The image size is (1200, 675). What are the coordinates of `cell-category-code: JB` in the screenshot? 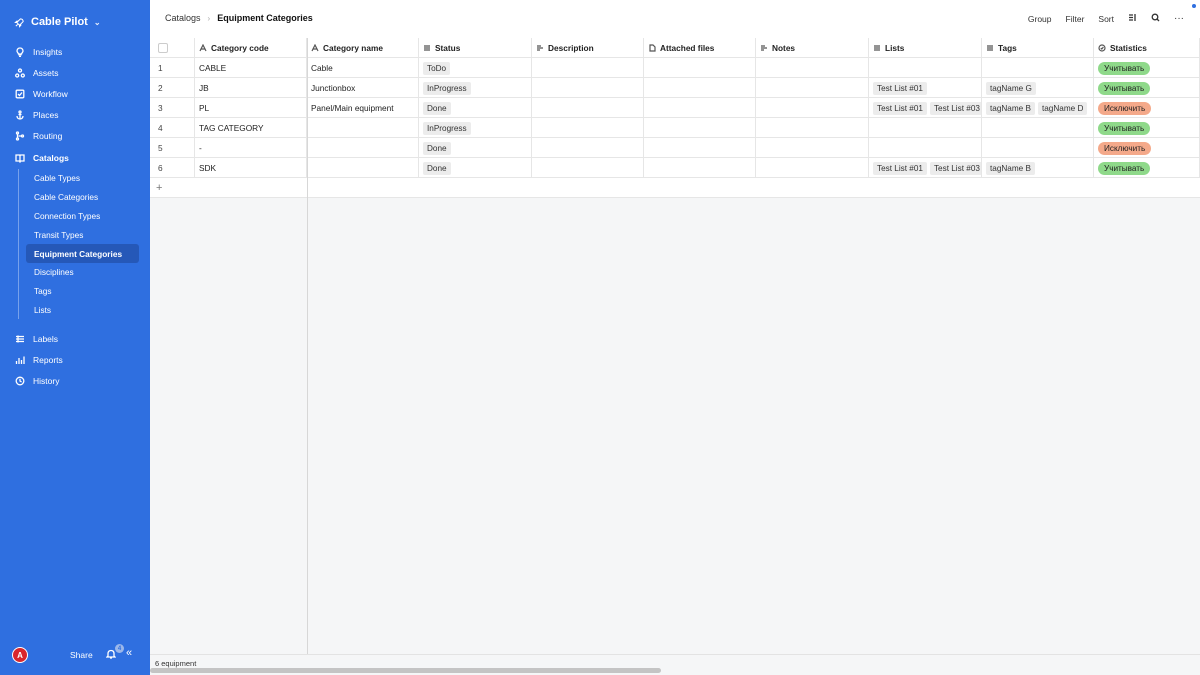 It's located at (251, 88).